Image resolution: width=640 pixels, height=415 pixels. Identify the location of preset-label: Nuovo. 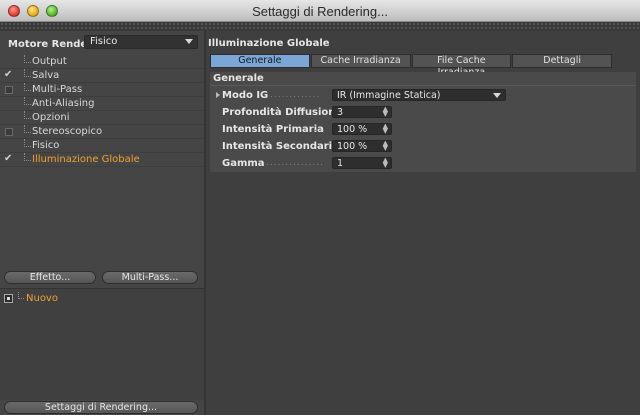
(42, 298).